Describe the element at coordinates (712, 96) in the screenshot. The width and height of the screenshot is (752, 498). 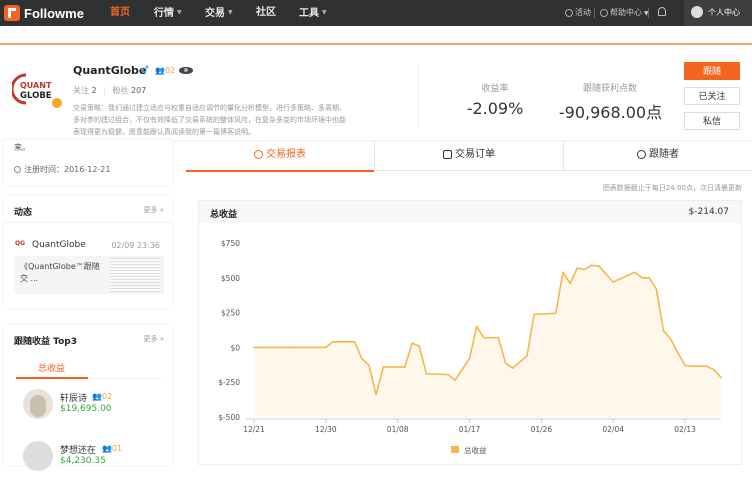
I see `watched-button: 已关注` at that location.